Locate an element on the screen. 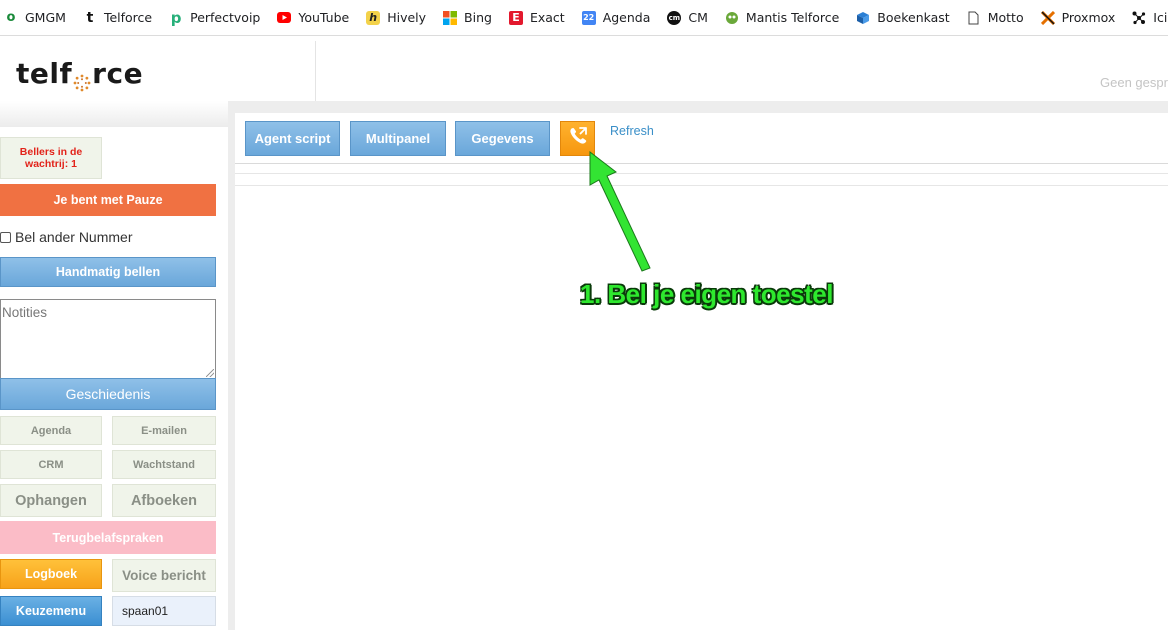 Image resolution: width=1168 pixels, height=630 pixels. perfectvoip-p-icon: p is located at coordinates (176, 17).